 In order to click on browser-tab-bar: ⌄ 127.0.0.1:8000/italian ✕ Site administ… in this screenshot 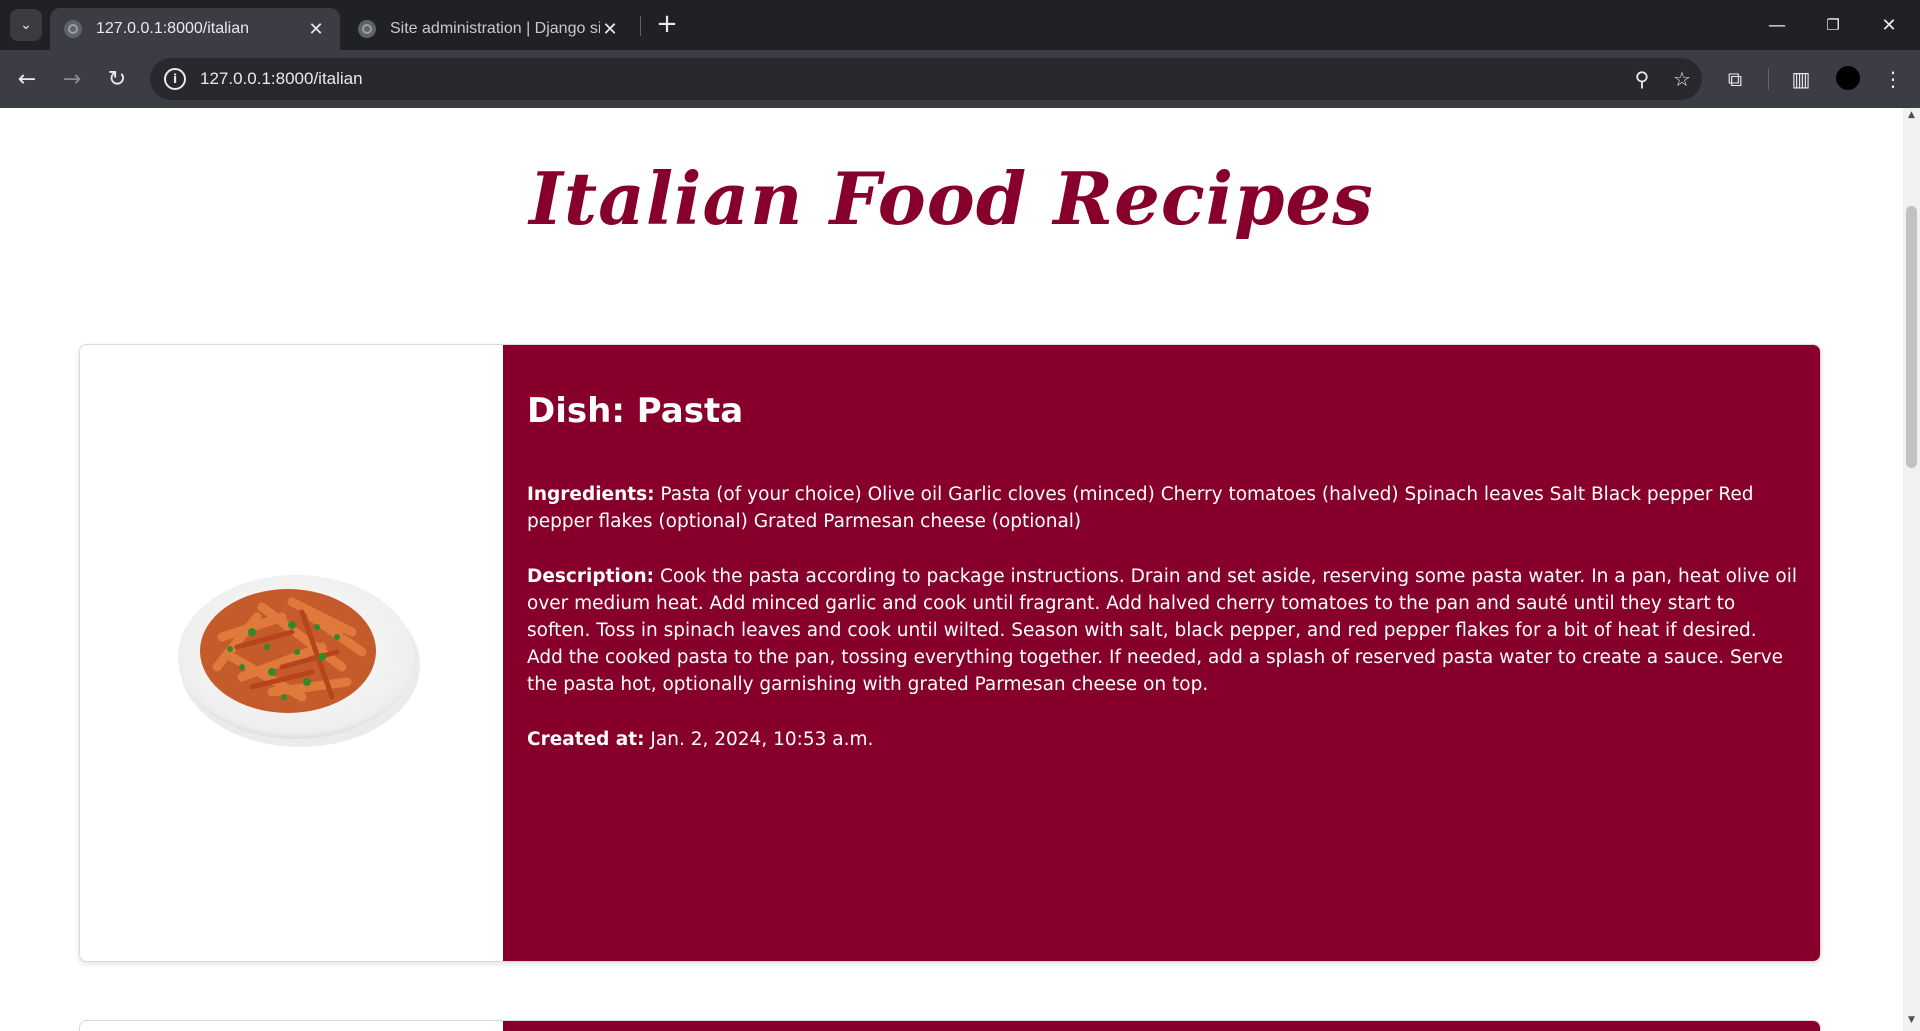, I will do `click(960, 25)`.